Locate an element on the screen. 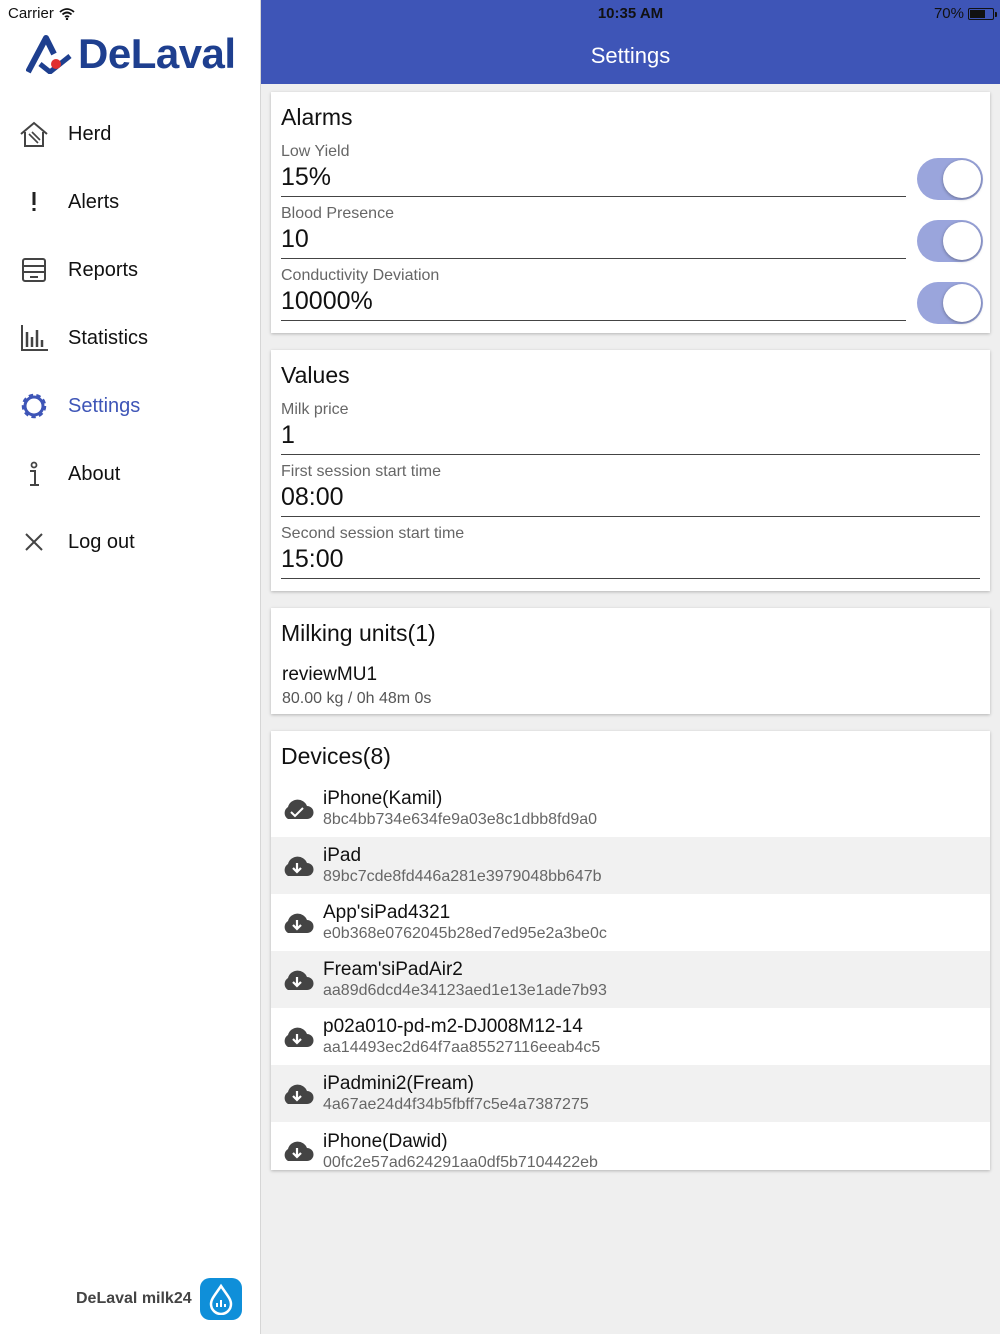  info-icon is located at coordinates (34, 474).